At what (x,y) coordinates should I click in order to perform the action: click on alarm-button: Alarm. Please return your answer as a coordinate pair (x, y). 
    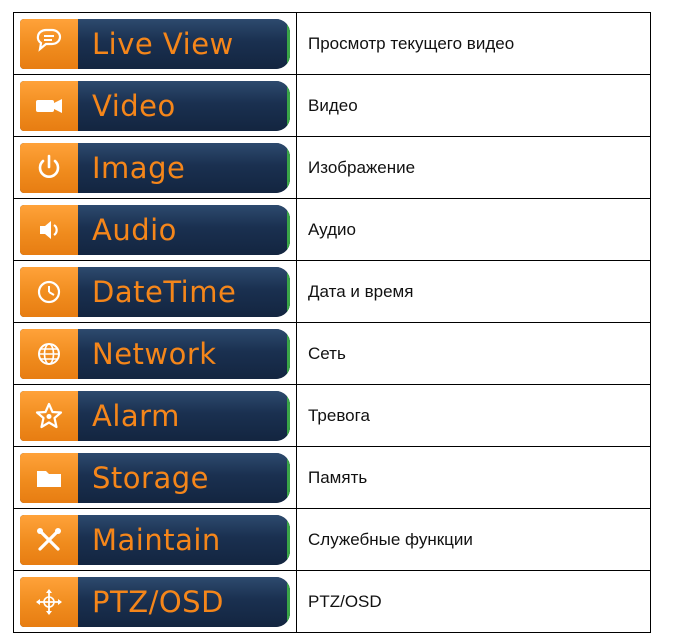
    Looking at the image, I should click on (155, 415).